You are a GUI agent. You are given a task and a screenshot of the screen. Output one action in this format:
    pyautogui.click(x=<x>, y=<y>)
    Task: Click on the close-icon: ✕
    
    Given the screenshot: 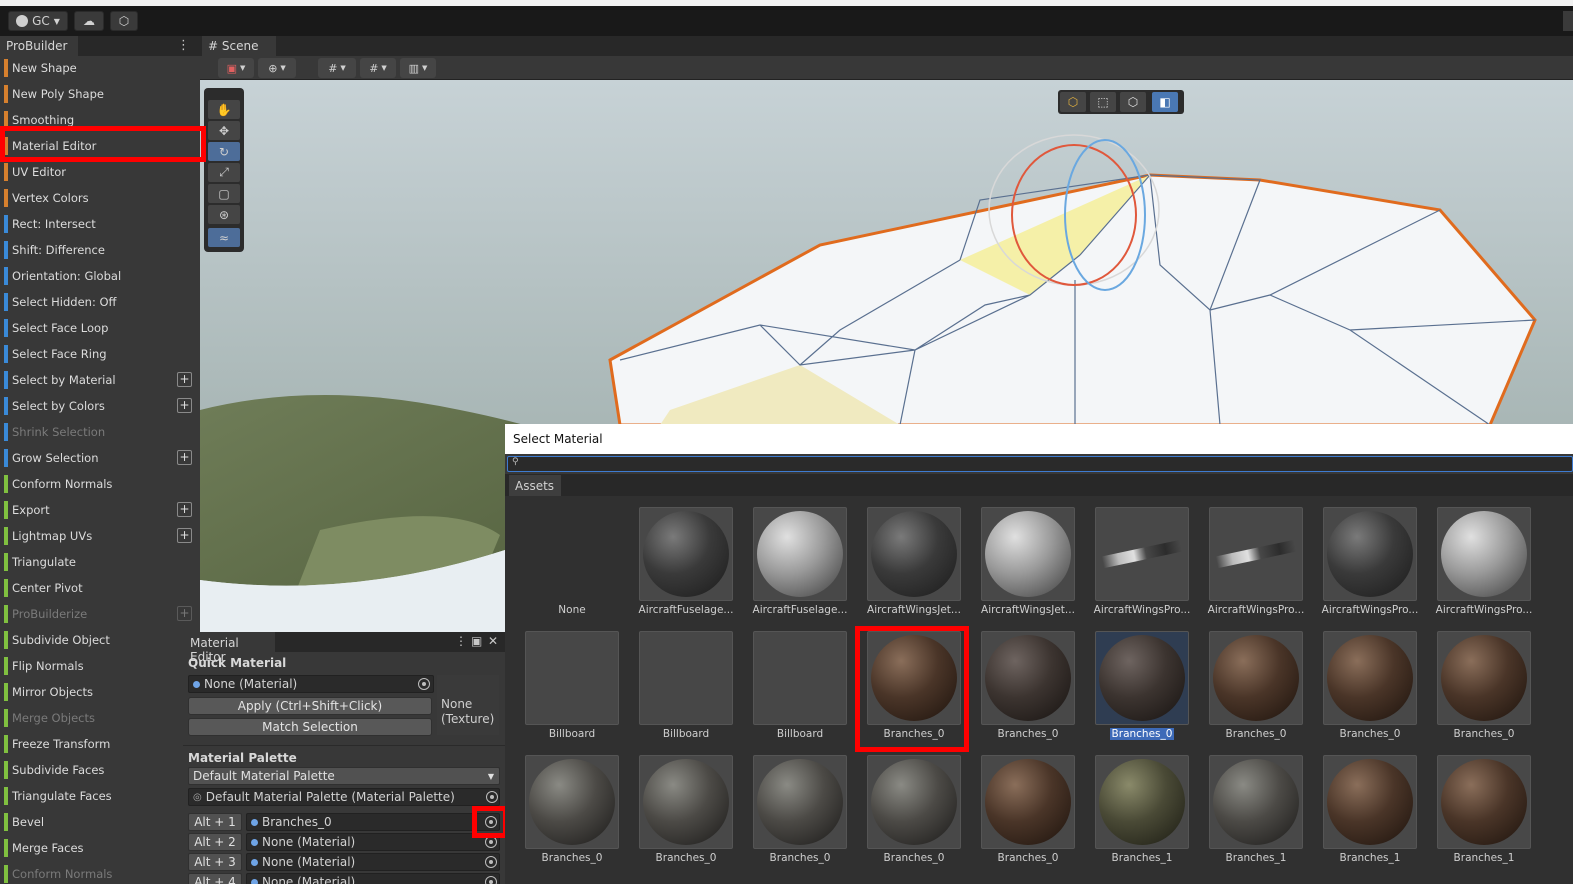 What is the action you would take?
    pyautogui.click(x=493, y=641)
    